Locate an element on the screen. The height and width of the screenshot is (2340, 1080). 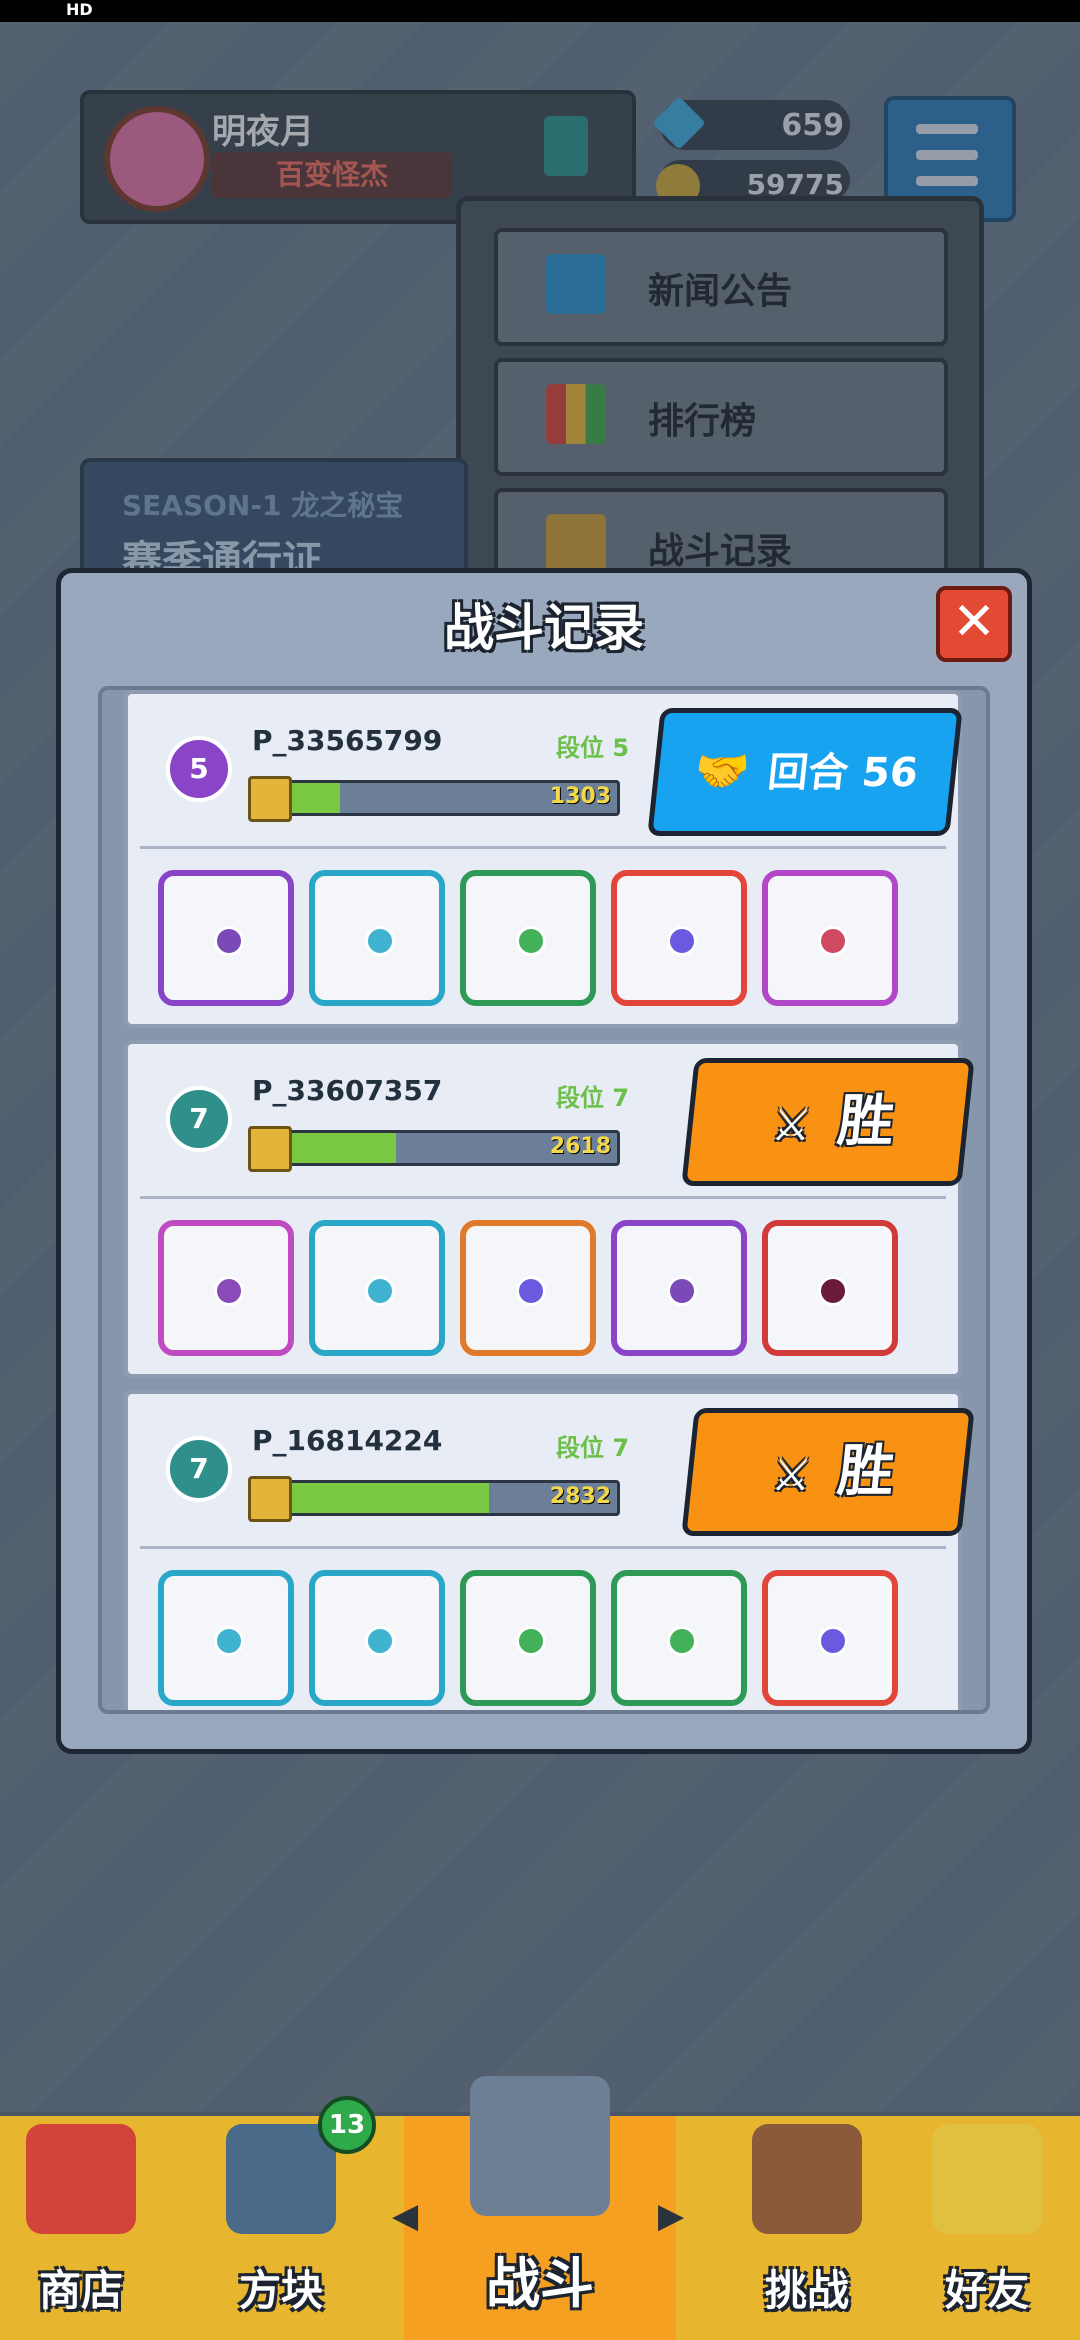
dice-pink-arrow is located at coordinates (226, 1288).